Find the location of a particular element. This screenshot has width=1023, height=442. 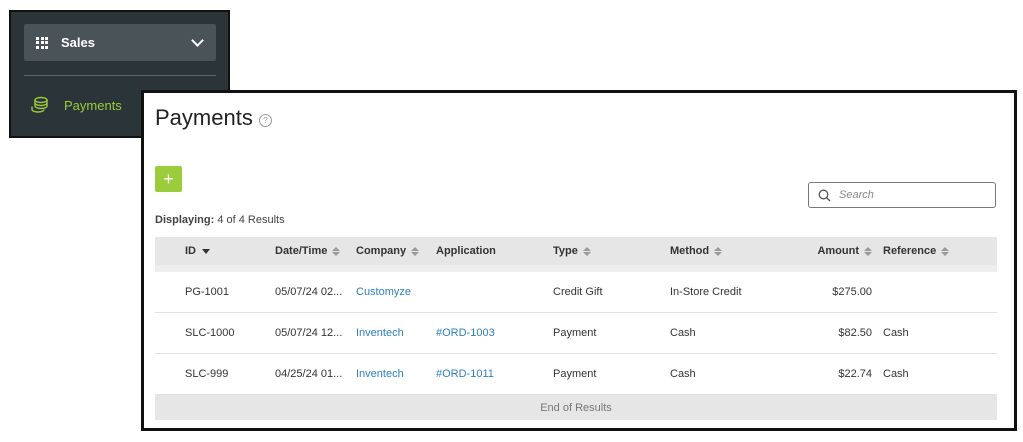

nav-item-payments: Payments is located at coordinates (76, 105).